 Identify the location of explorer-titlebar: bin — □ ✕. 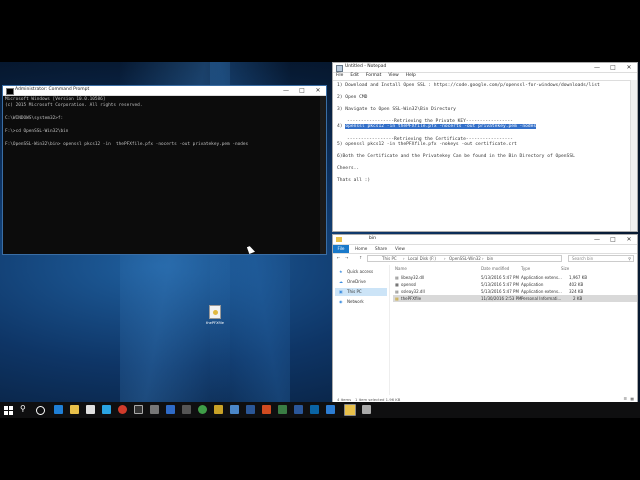
(485, 240).